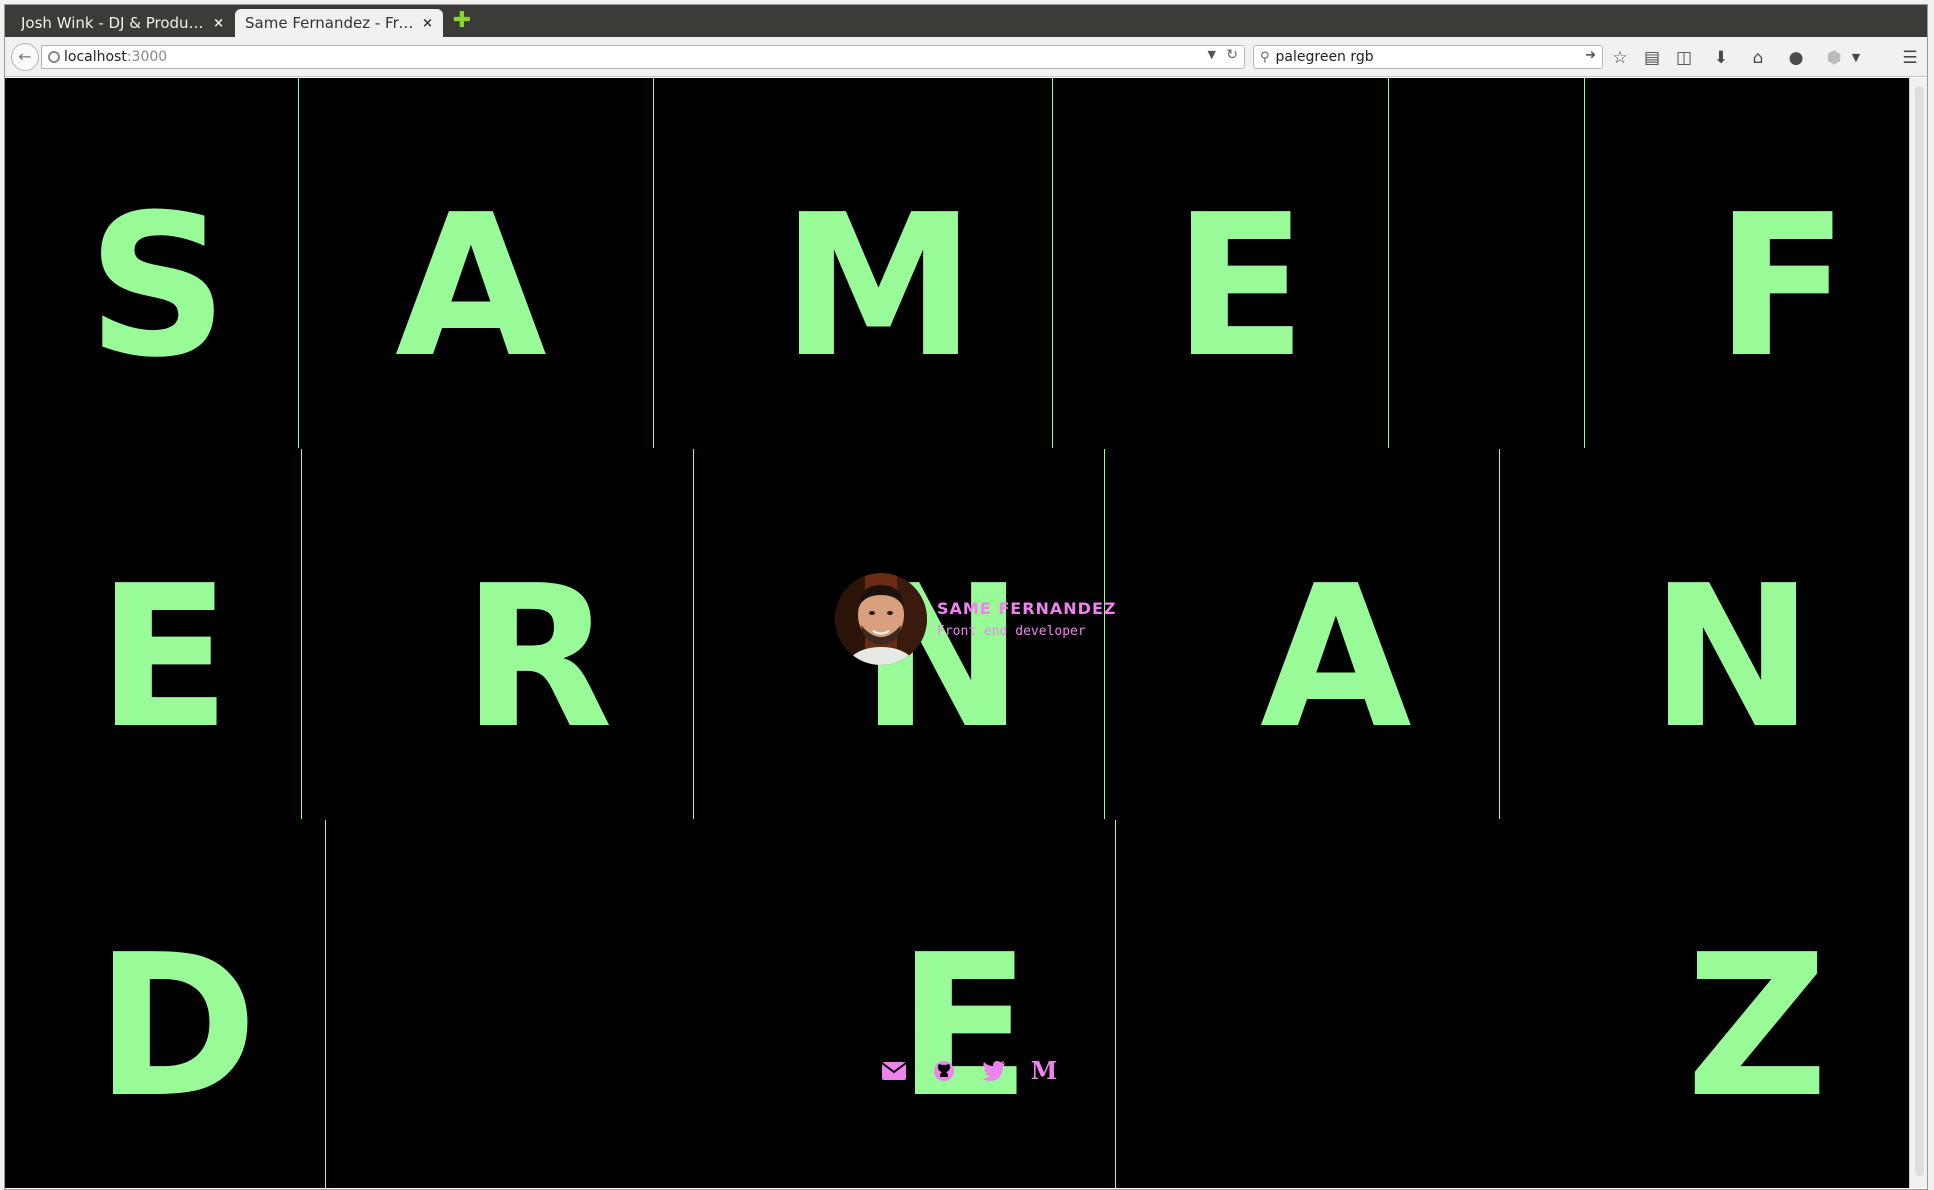 This screenshot has height=1190, width=1934. What do you see at coordinates (147, 57) in the screenshot?
I see `url-port: :3000` at bounding box center [147, 57].